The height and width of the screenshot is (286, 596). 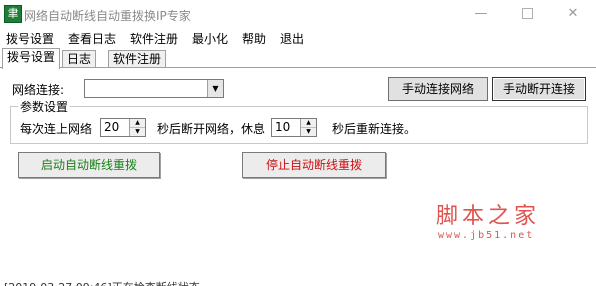 I want to click on tab-strip: 拨号设置 日志 软件注册, so click(x=298, y=58).